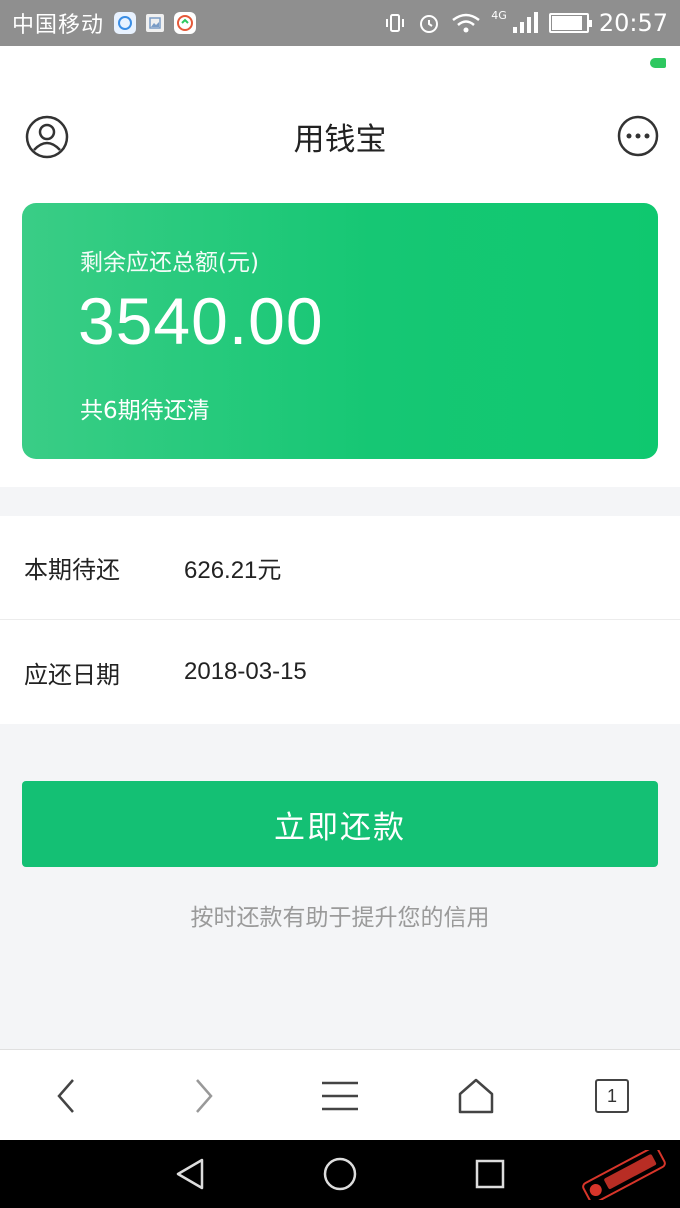 Image resolution: width=680 pixels, height=1208 pixels. What do you see at coordinates (476, 1096) in the screenshot?
I see `home-icon` at bounding box center [476, 1096].